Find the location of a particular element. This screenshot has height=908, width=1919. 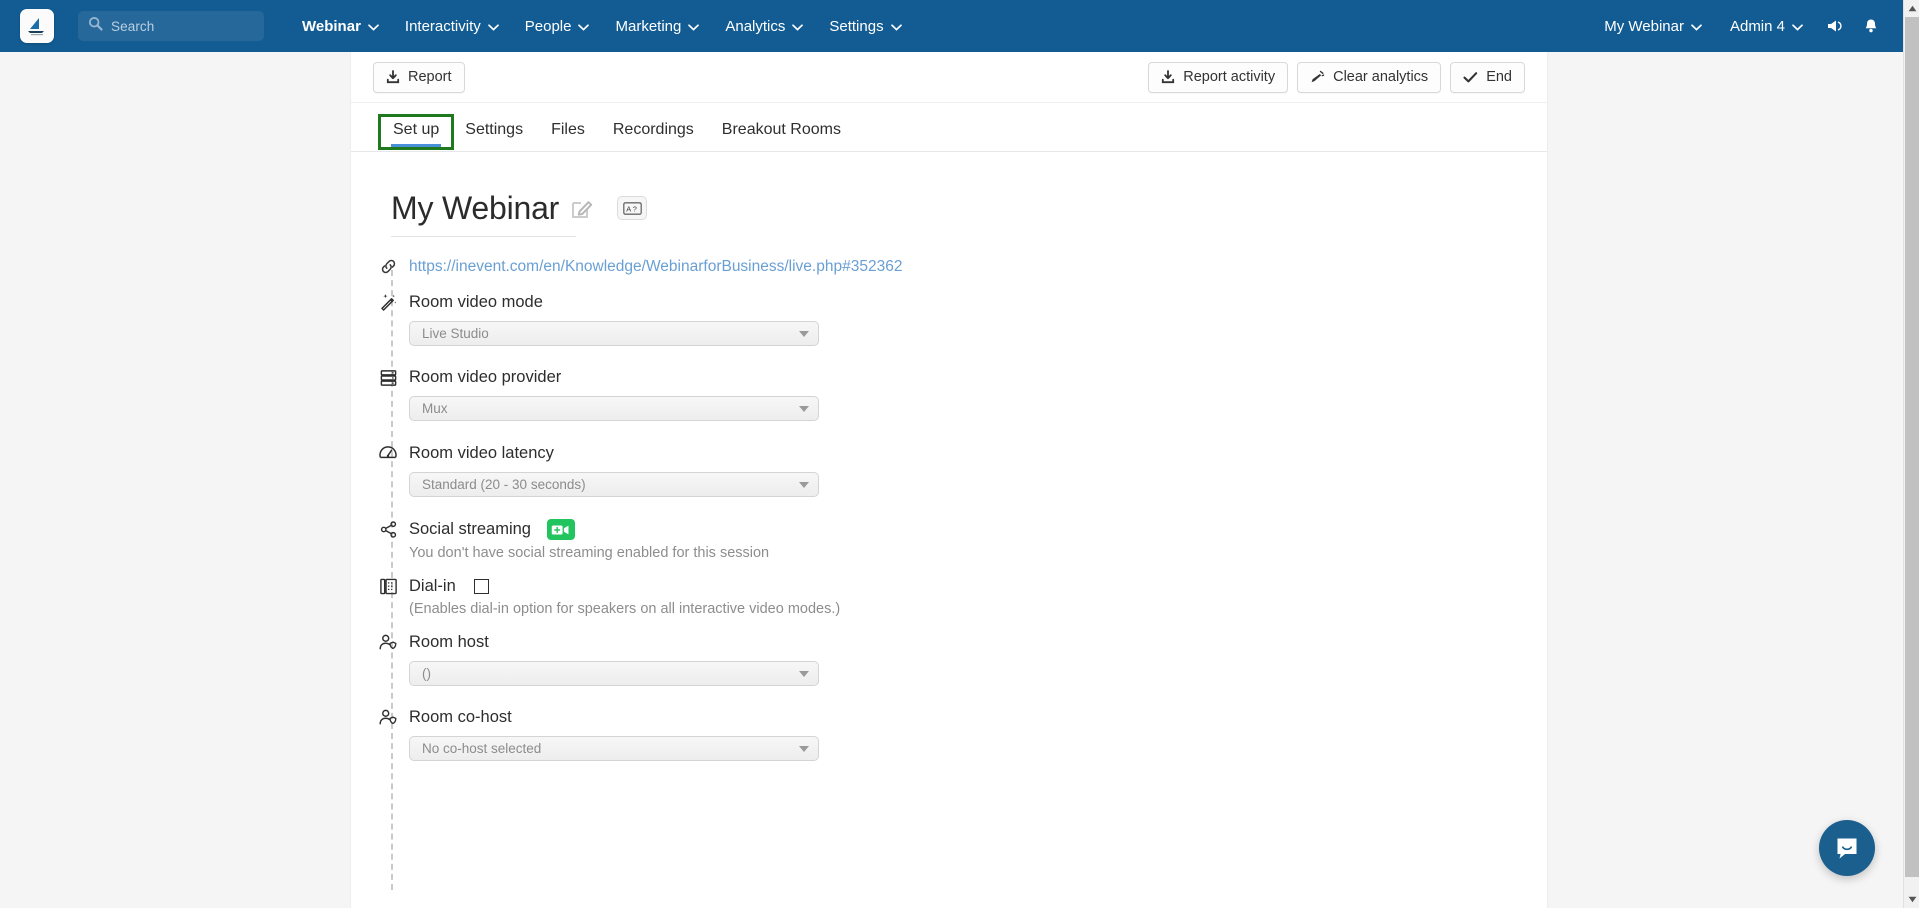

end-button-label: End is located at coordinates (1499, 77).